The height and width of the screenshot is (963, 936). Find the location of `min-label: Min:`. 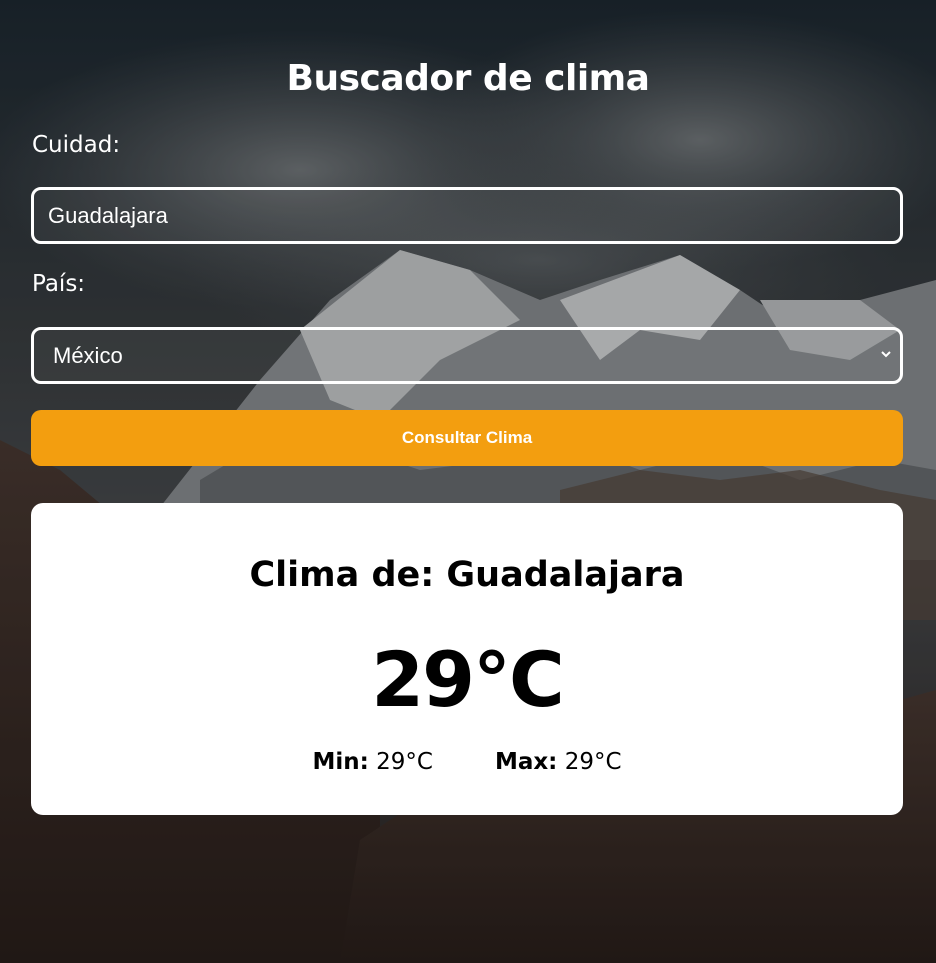

min-label: Min: is located at coordinates (340, 762).